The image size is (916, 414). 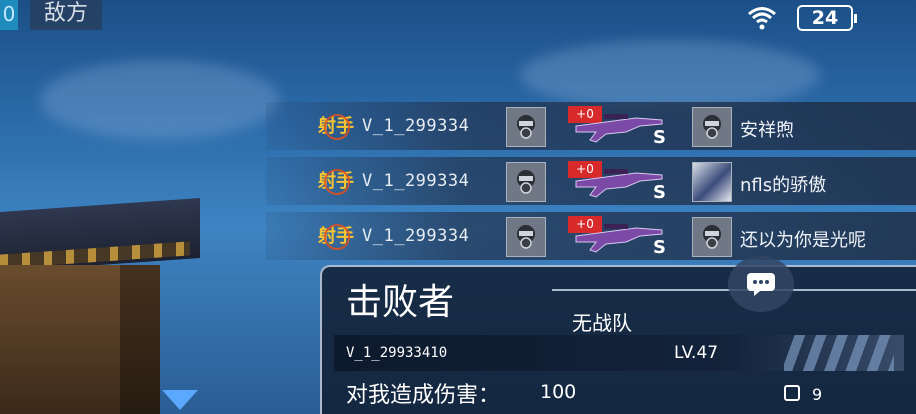 What do you see at coordinates (817, 394) in the screenshot?
I see `hit-count: 9` at bounding box center [817, 394].